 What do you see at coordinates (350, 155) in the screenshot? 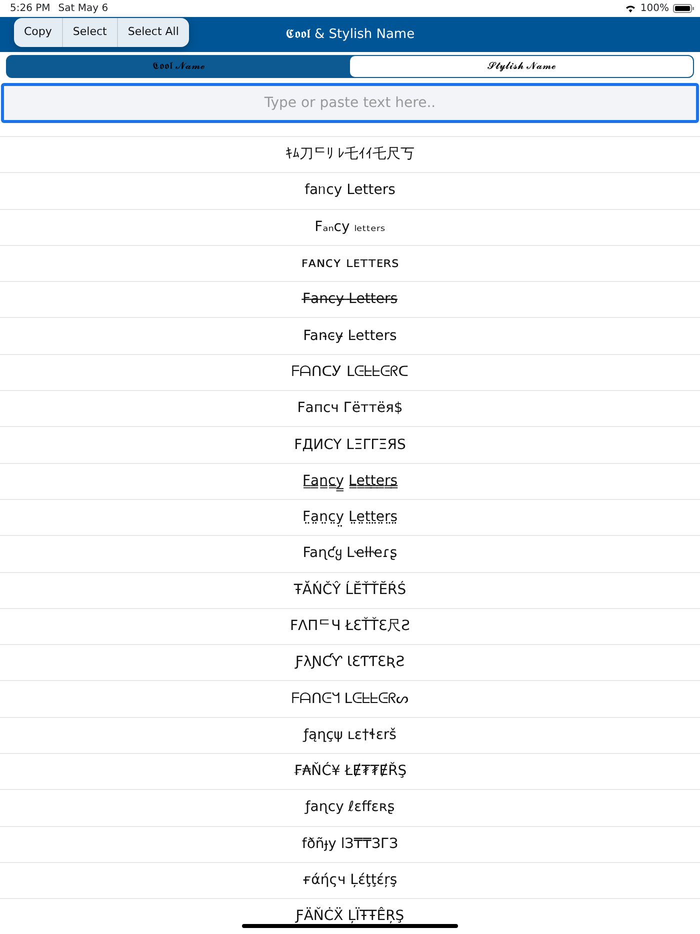
I see `fancy-text-item: ｷﾑ刀ᄃﾘ ﾚ乇ｲｲ乇尺丂` at bounding box center [350, 155].